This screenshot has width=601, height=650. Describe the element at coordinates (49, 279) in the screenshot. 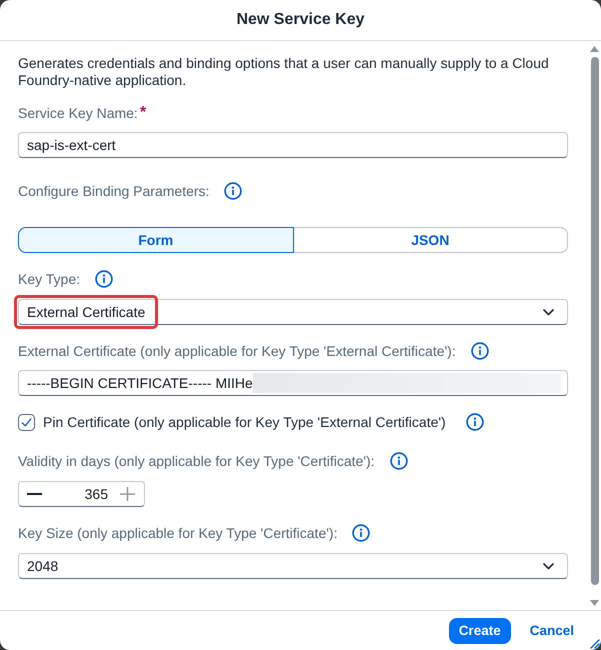

I see `field-label: Key Type:` at that location.